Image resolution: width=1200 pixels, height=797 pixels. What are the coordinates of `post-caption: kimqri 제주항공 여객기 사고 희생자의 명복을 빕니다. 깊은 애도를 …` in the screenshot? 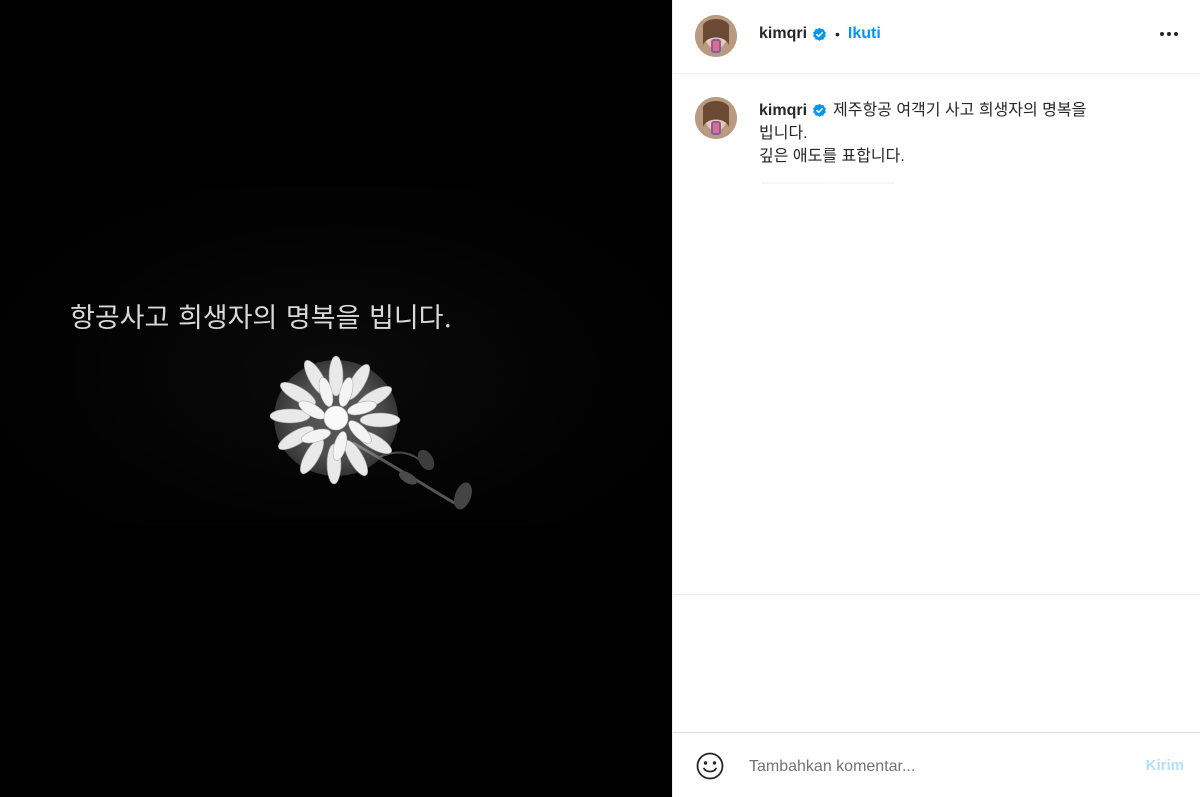 It's located at (964, 133).